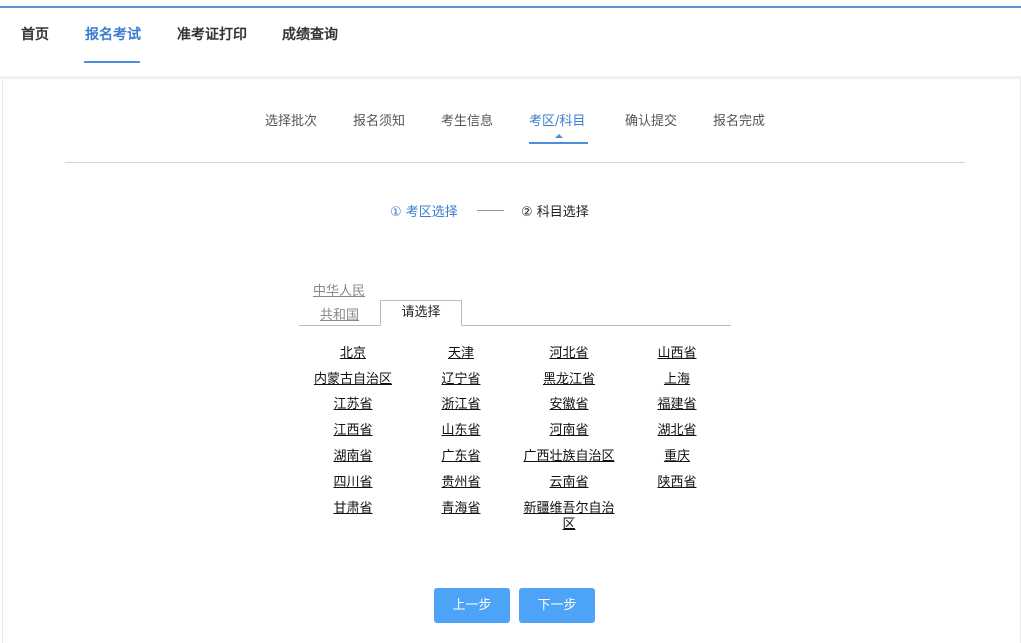 The width and height of the screenshot is (1021, 643). Describe the element at coordinates (461, 380) in the screenshot. I see `region-link: 辽宁省` at that location.